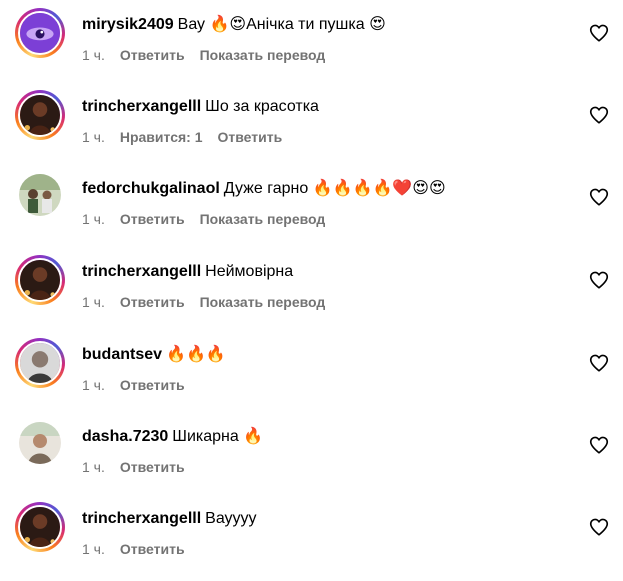  What do you see at coordinates (161, 137) in the screenshot?
I see `likes-count: Нравится: 1` at bounding box center [161, 137].